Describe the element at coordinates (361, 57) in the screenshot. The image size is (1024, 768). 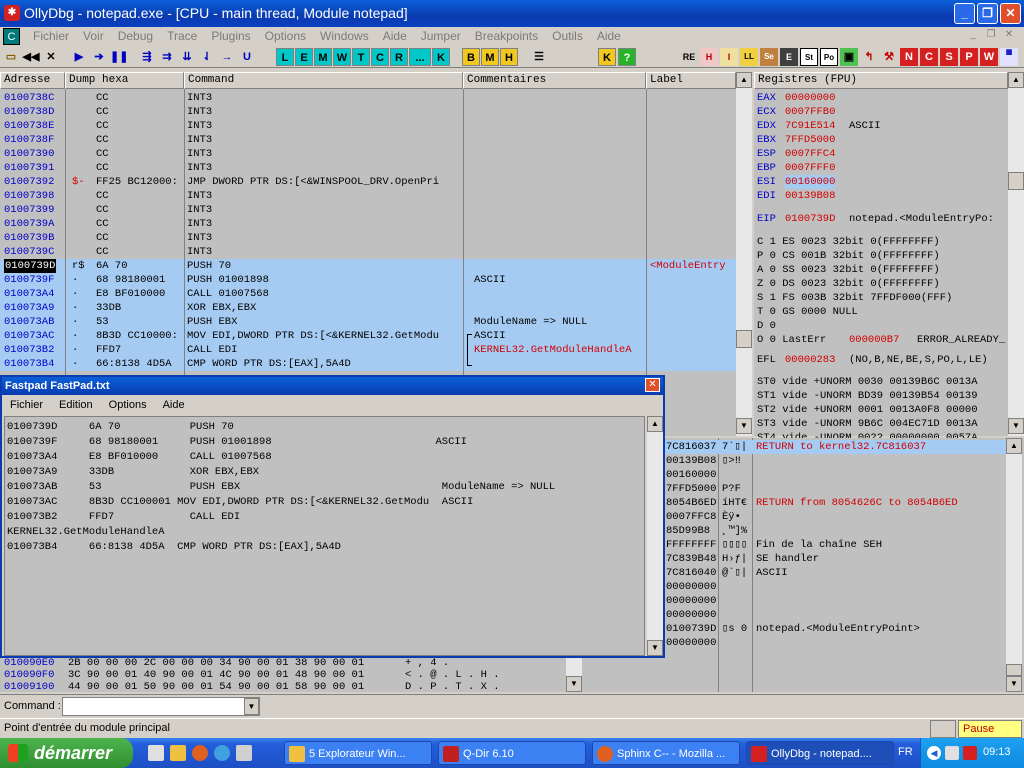
I see `threads-window-button: T` at that location.